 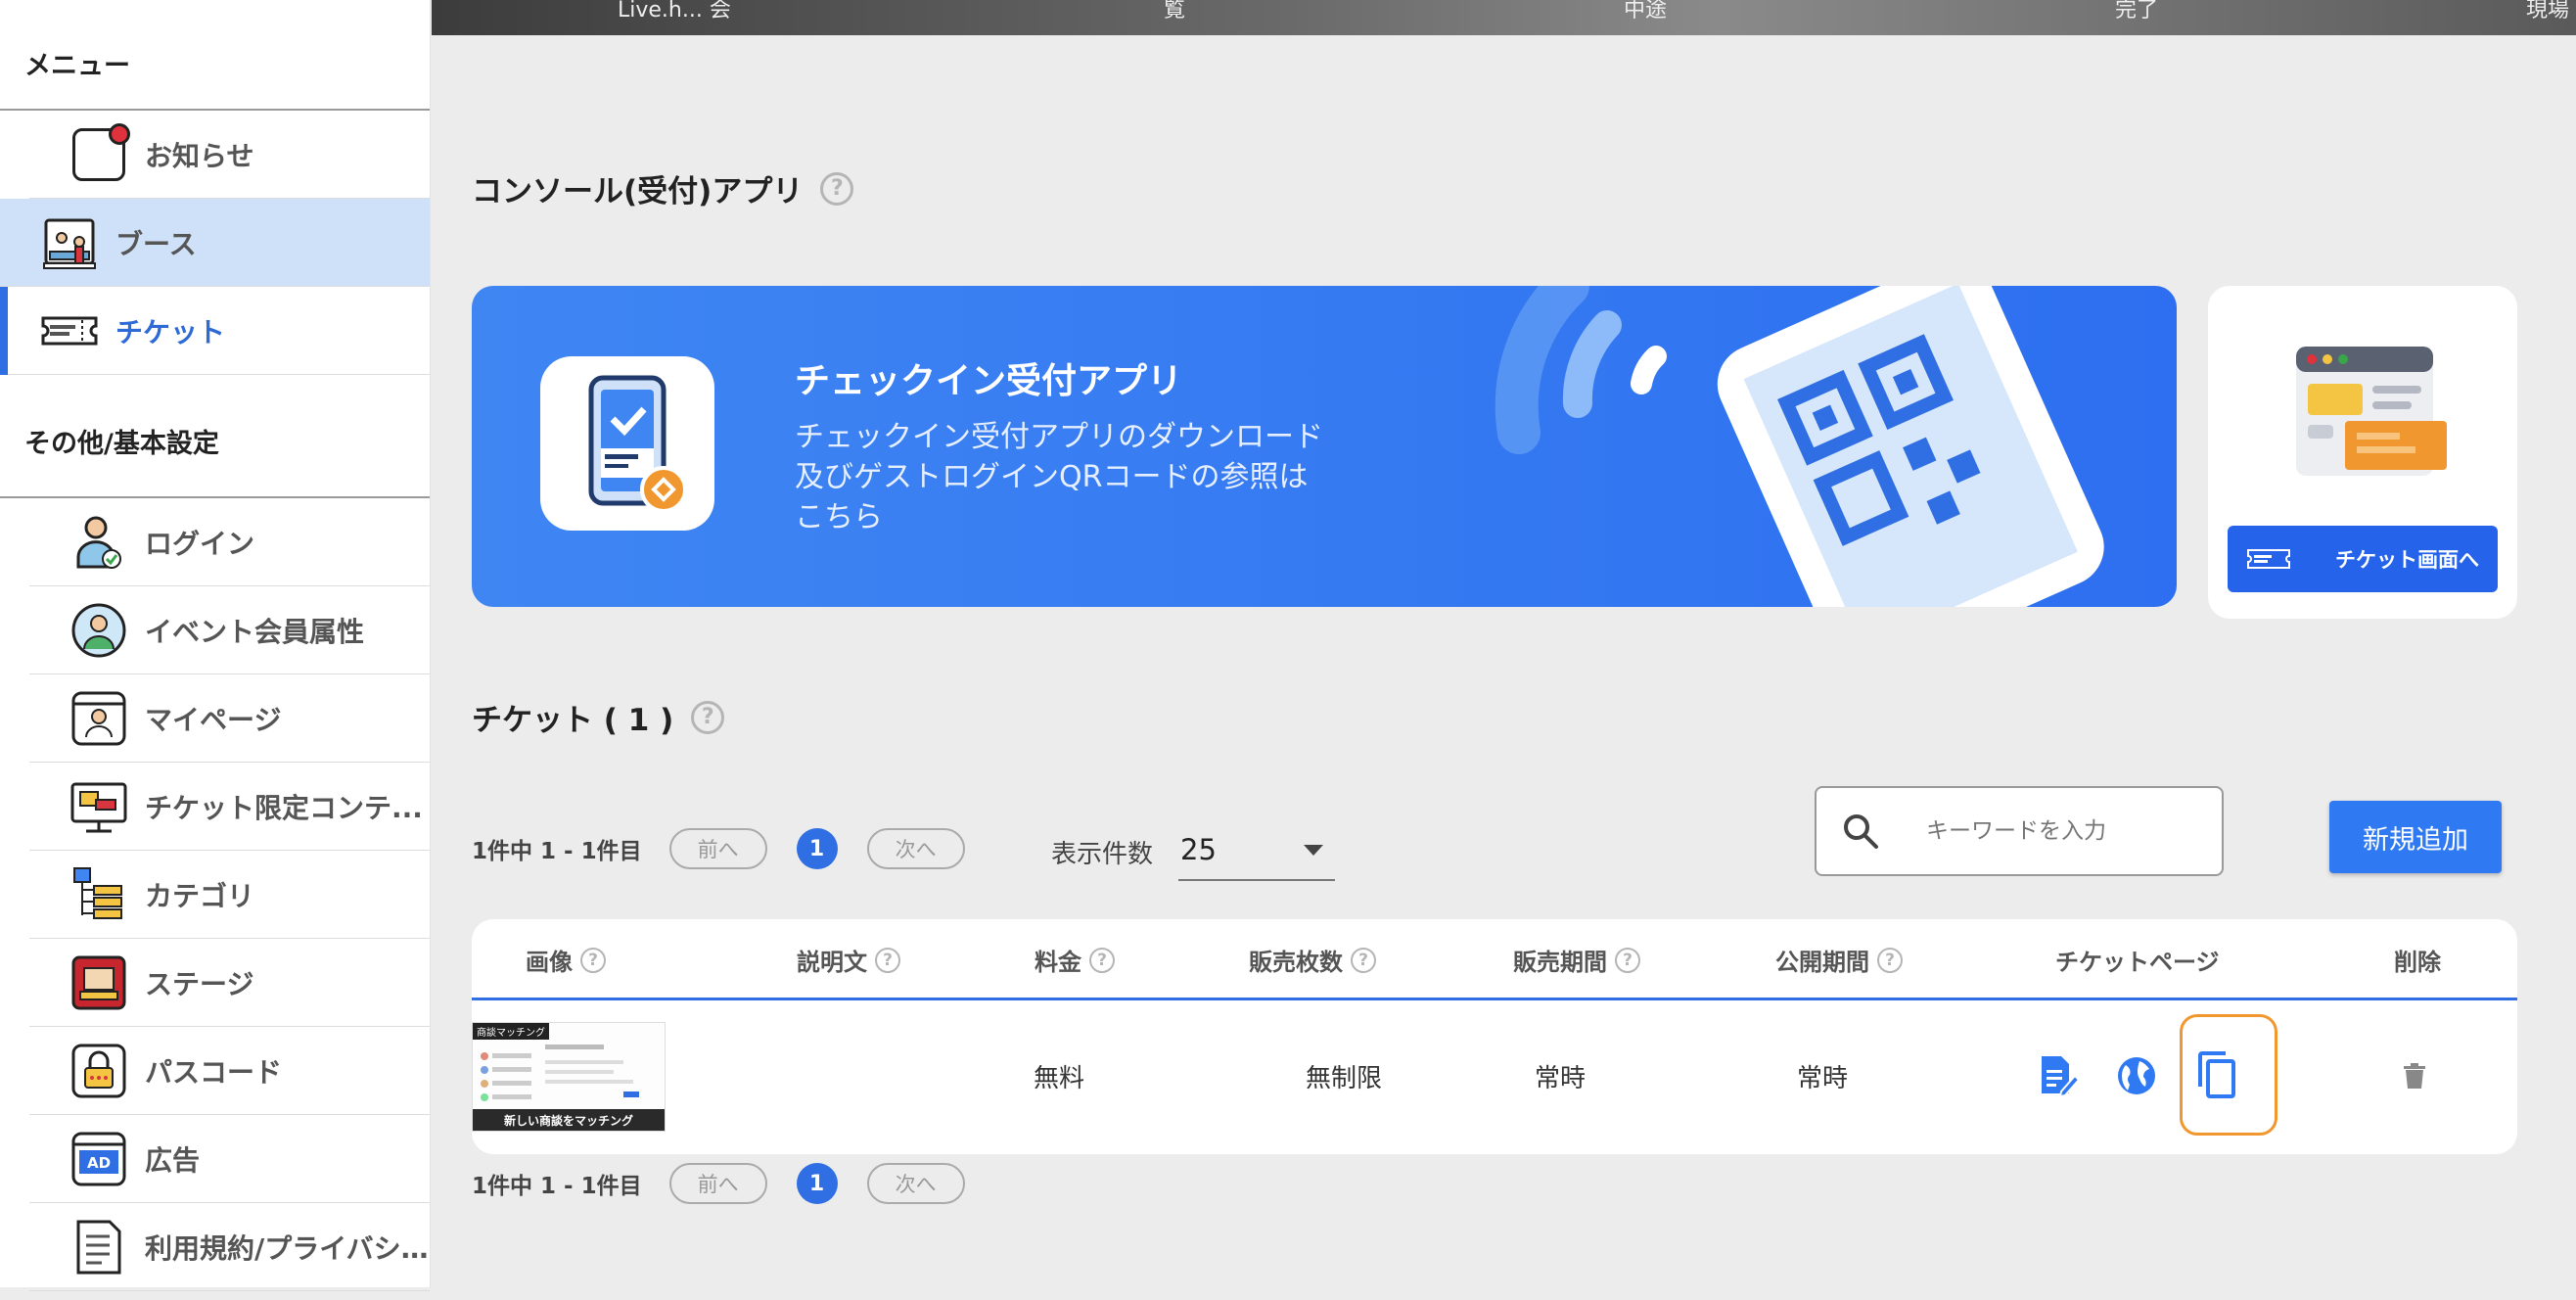 What do you see at coordinates (1313, 850) in the screenshot?
I see `caret-down-icon` at bounding box center [1313, 850].